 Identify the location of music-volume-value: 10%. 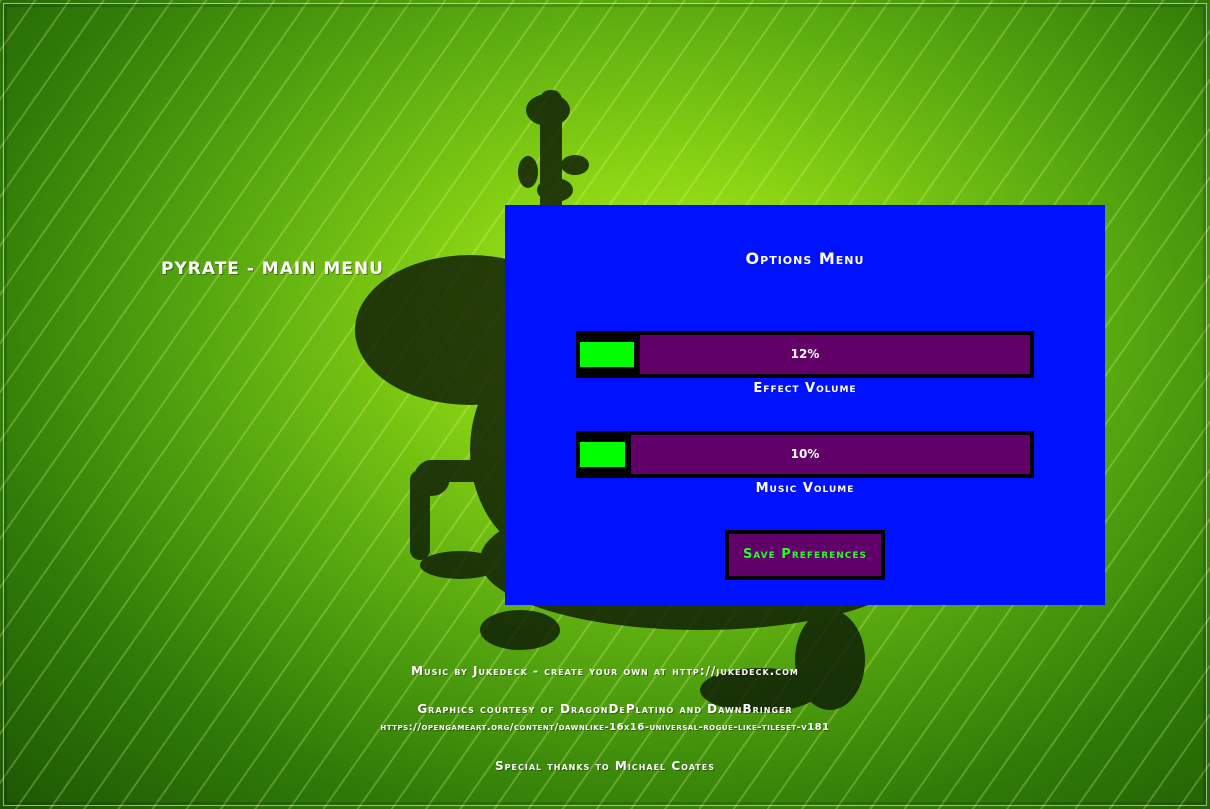
(805, 454).